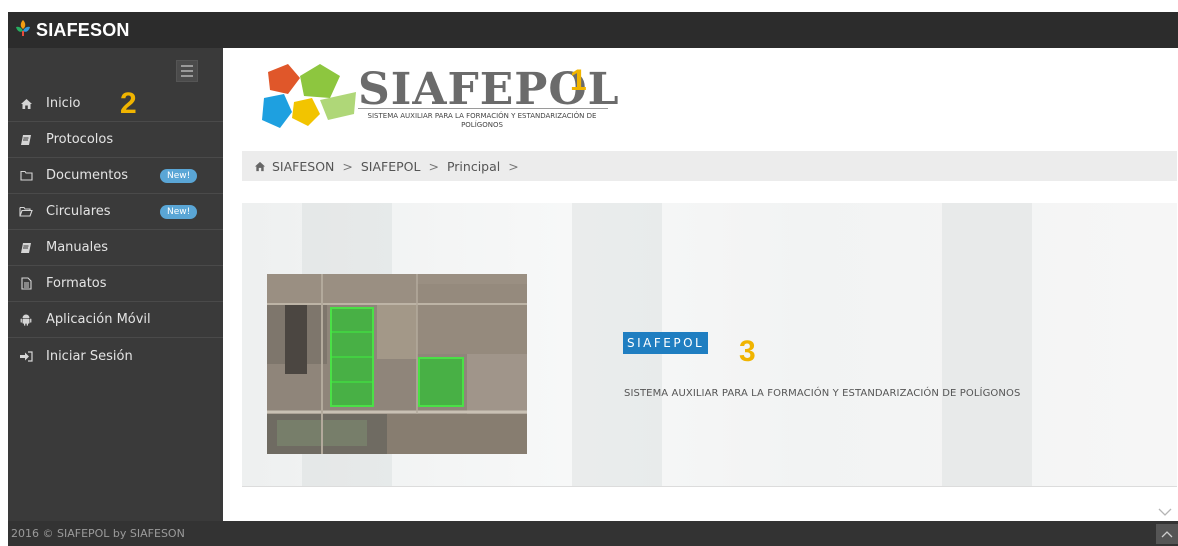 This screenshot has width=1178, height=546. What do you see at coordinates (23, 30) in the screenshot?
I see `siafeson-logo-icon` at bounding box center [23, 30].